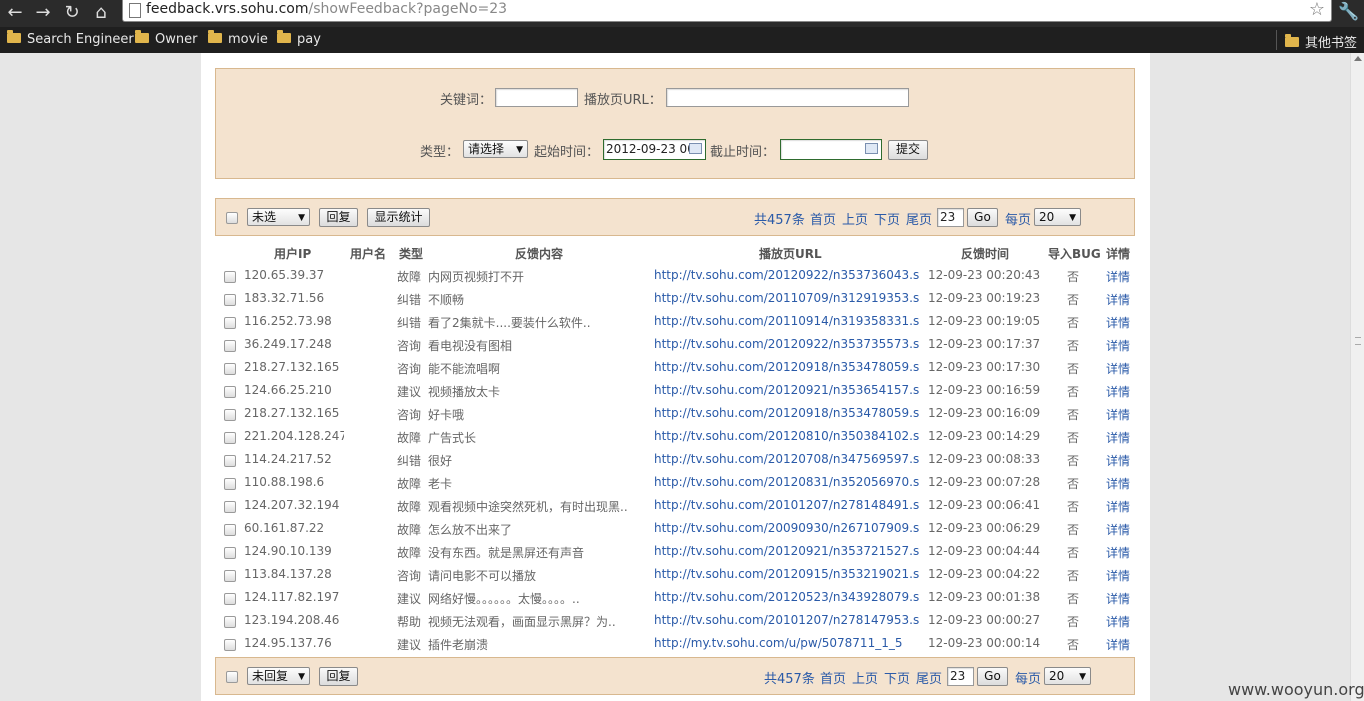 The width and height of the screenshot is (1364, 701). What do you see at coordinates (536, 97) in the screenshot?
I see `keyword-input` at bounding box center [536, 97].